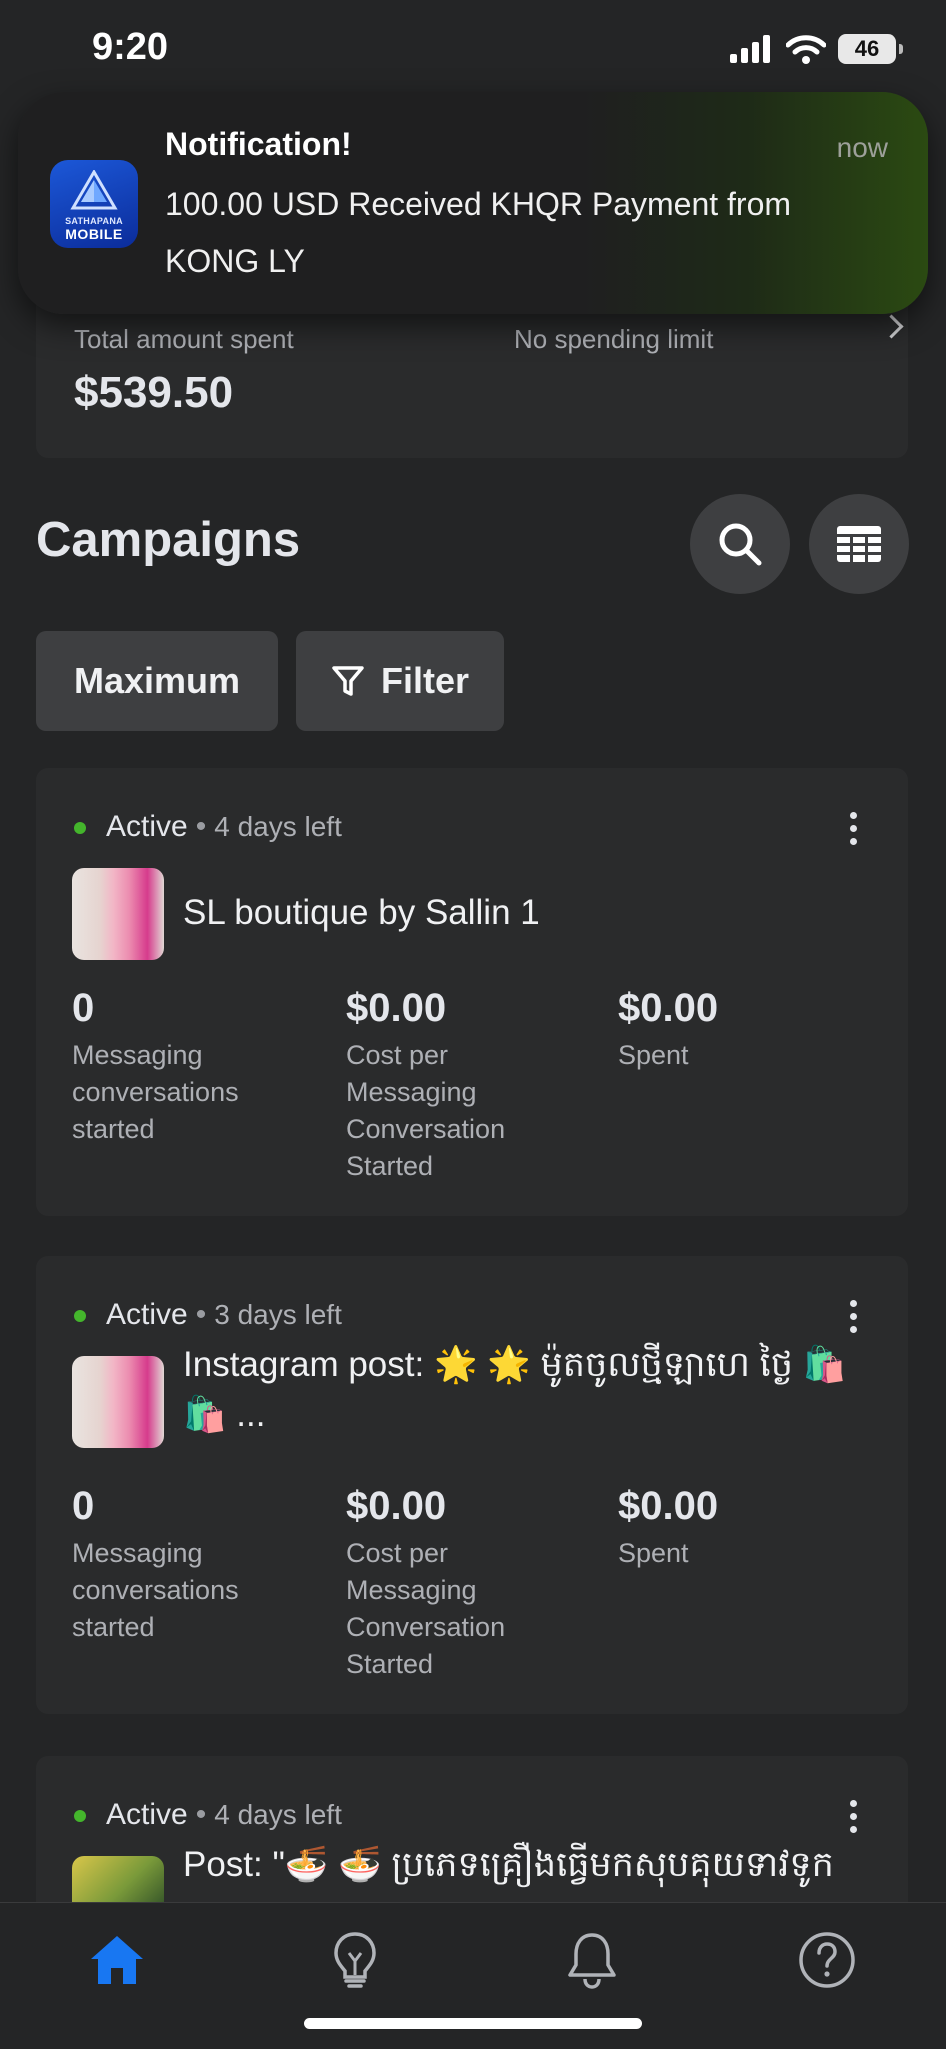 The width and height of the screenshot is (946, 2049). What do you see at coordinates (361, 912) in the screenshot?
I see `campaign-name: SL boutique by Sallin 1` at bounding box center [361, 912].